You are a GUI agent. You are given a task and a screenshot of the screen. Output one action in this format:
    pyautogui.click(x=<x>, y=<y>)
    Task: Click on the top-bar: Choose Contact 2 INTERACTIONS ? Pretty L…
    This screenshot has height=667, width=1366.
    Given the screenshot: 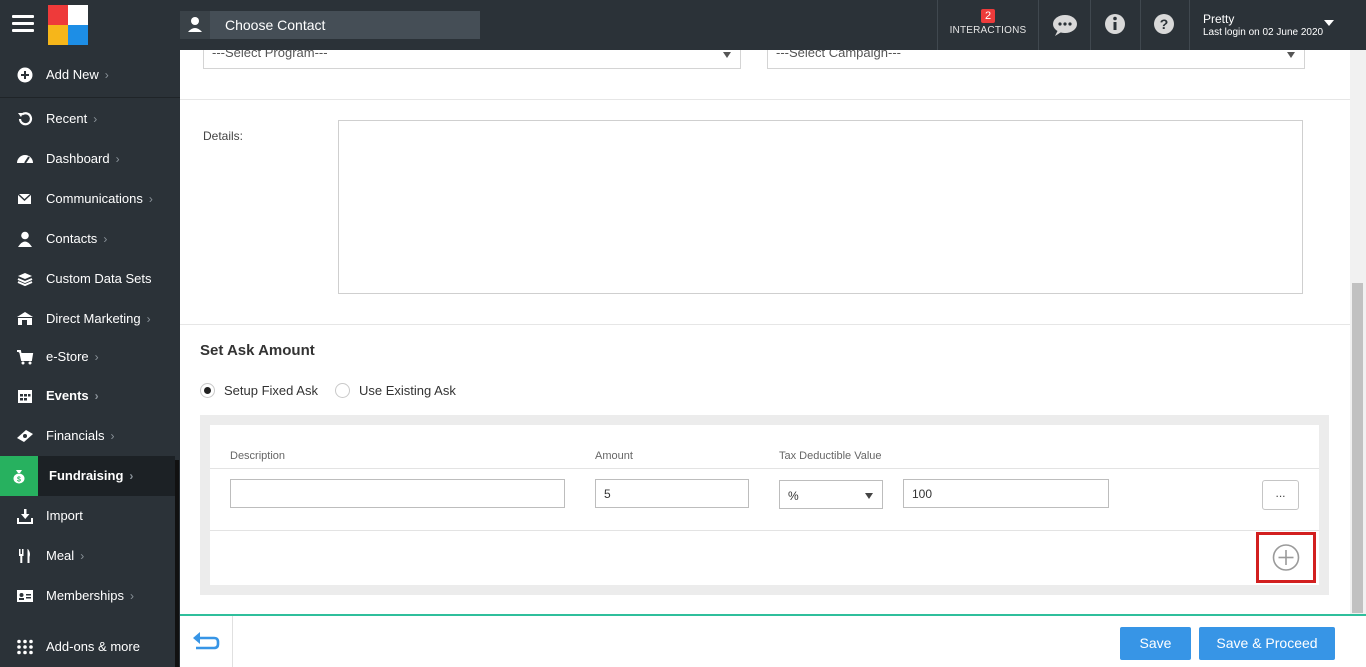 What is the action you would take?
    pyautogui.click(x=683, y=25)
    